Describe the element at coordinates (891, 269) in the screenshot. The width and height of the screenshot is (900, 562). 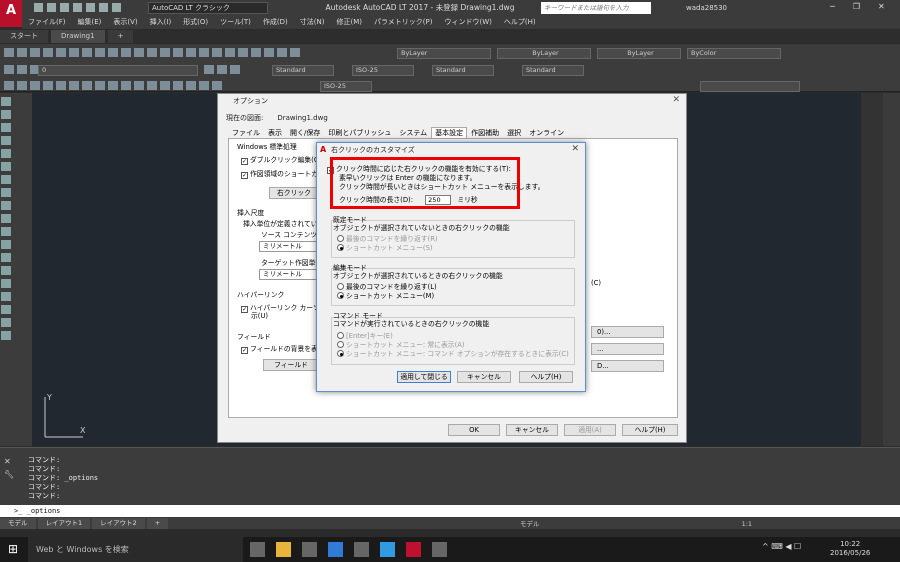
I see `properties-palette-collapsed` at that location.